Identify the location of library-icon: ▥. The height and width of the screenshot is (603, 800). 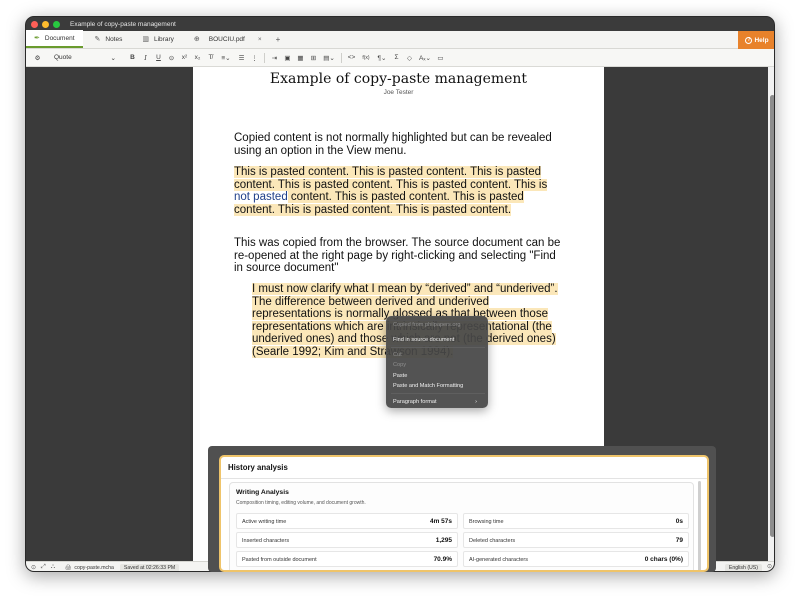
(145, 39).